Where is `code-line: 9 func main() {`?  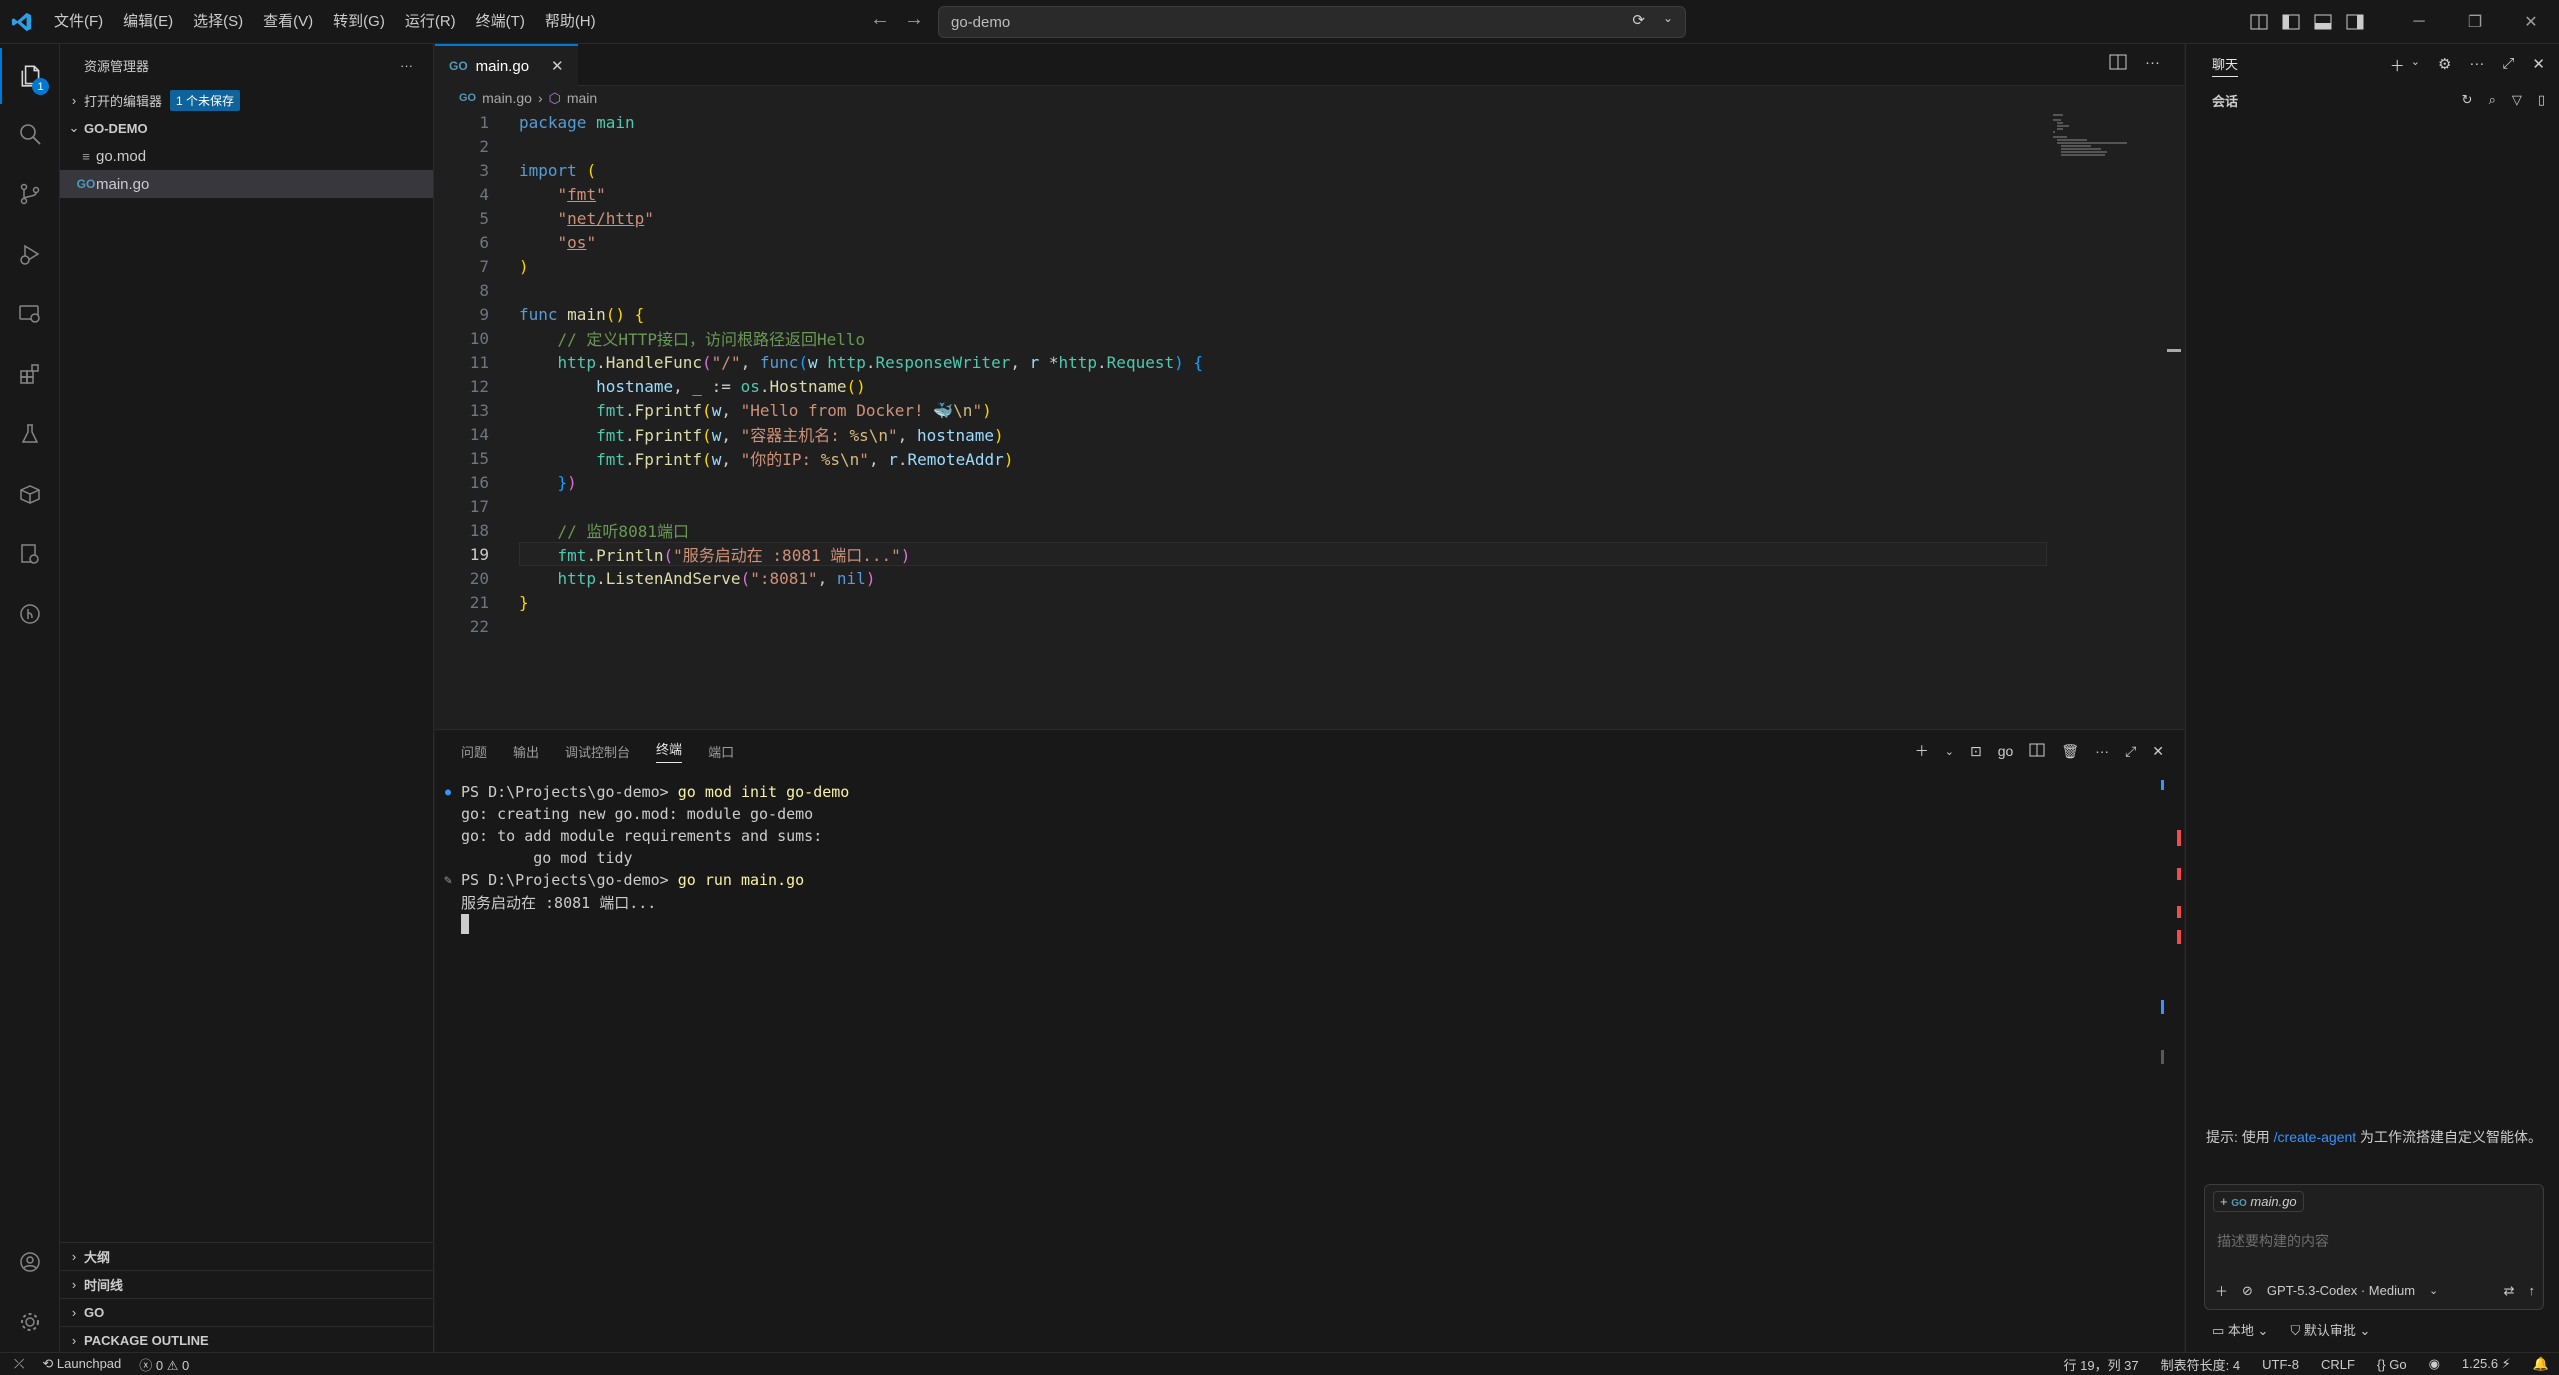
code-line: 9 func main() { is located at coordinates (1309, 314).